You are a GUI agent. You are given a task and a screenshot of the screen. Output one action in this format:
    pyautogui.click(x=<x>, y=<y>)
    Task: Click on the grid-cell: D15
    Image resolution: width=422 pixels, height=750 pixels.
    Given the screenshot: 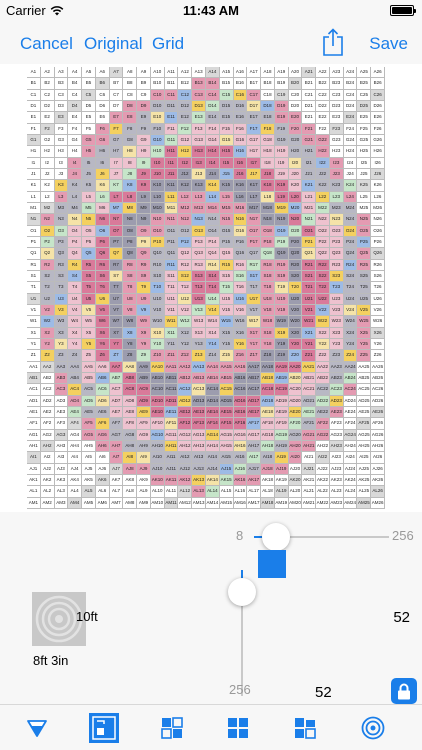 What is the action you would take?
    pyautogui.click(x=226, y=106)
    